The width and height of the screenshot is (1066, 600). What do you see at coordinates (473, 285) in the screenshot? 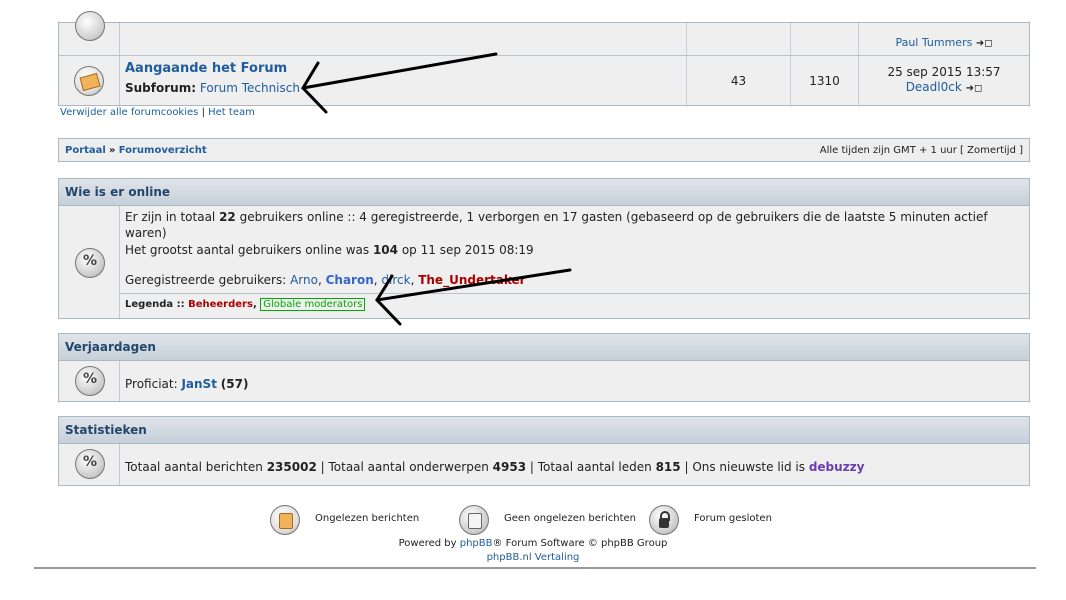
I see `arrow-2-shaft` at bounding box center [473, 285].